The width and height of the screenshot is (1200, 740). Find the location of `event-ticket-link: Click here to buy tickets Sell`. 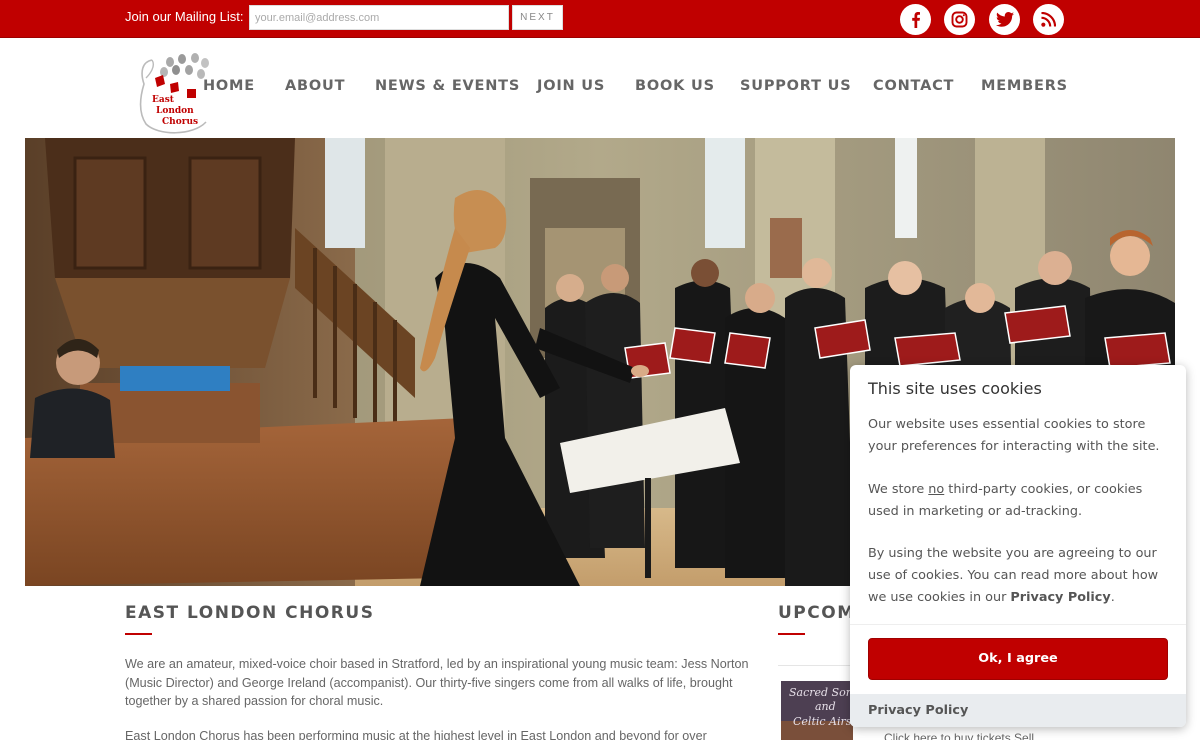

event-ticket-link: Click here to buy tickets Sell is located at coordinates (959, 735).